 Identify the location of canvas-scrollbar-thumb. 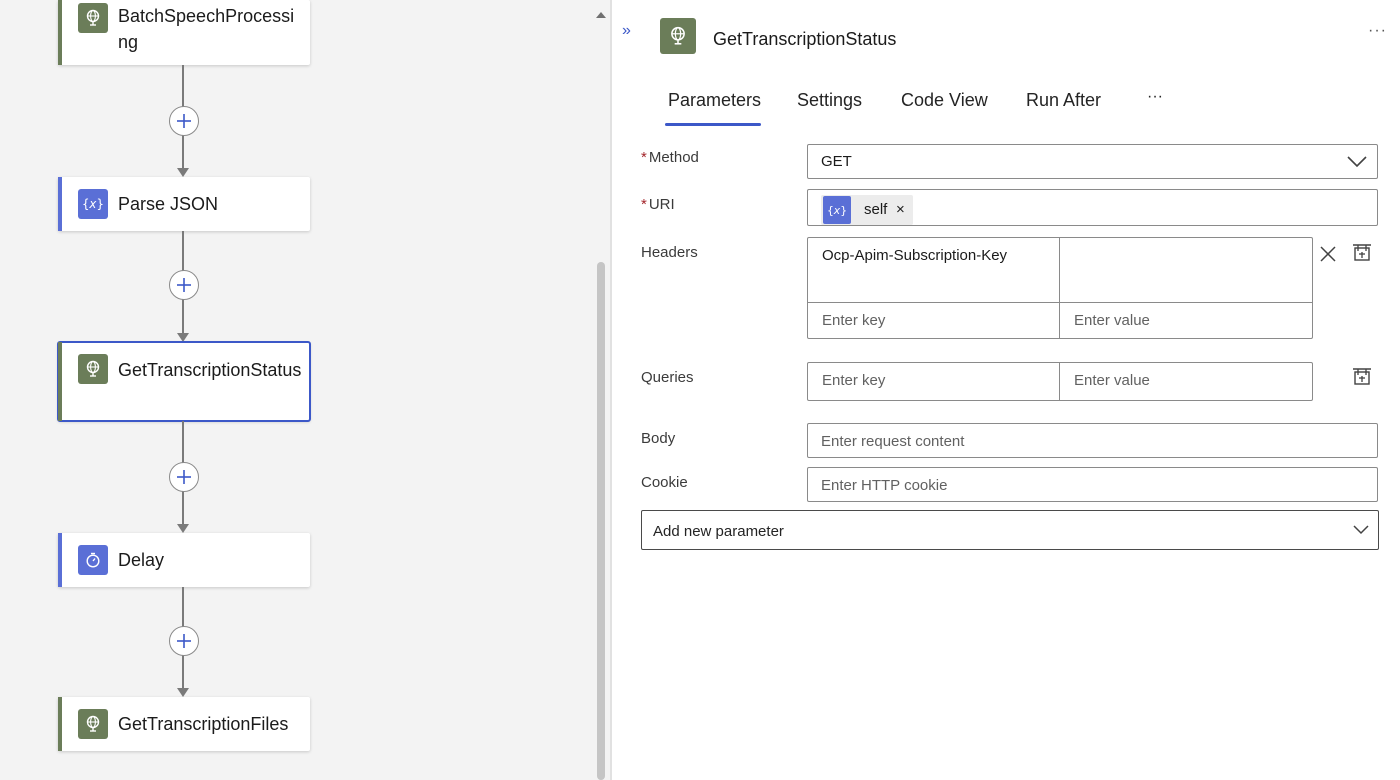
(601, 521).